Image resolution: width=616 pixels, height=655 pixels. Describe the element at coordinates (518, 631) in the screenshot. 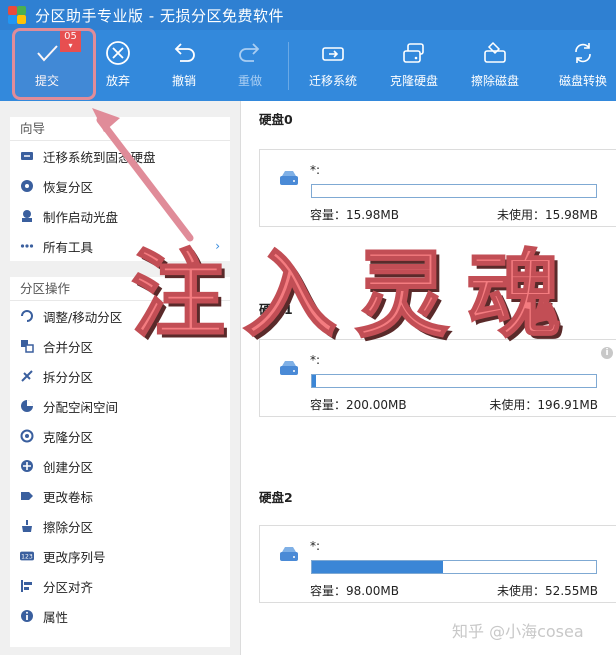

I see `watermark: 知乎 @小海cosea` at that location.